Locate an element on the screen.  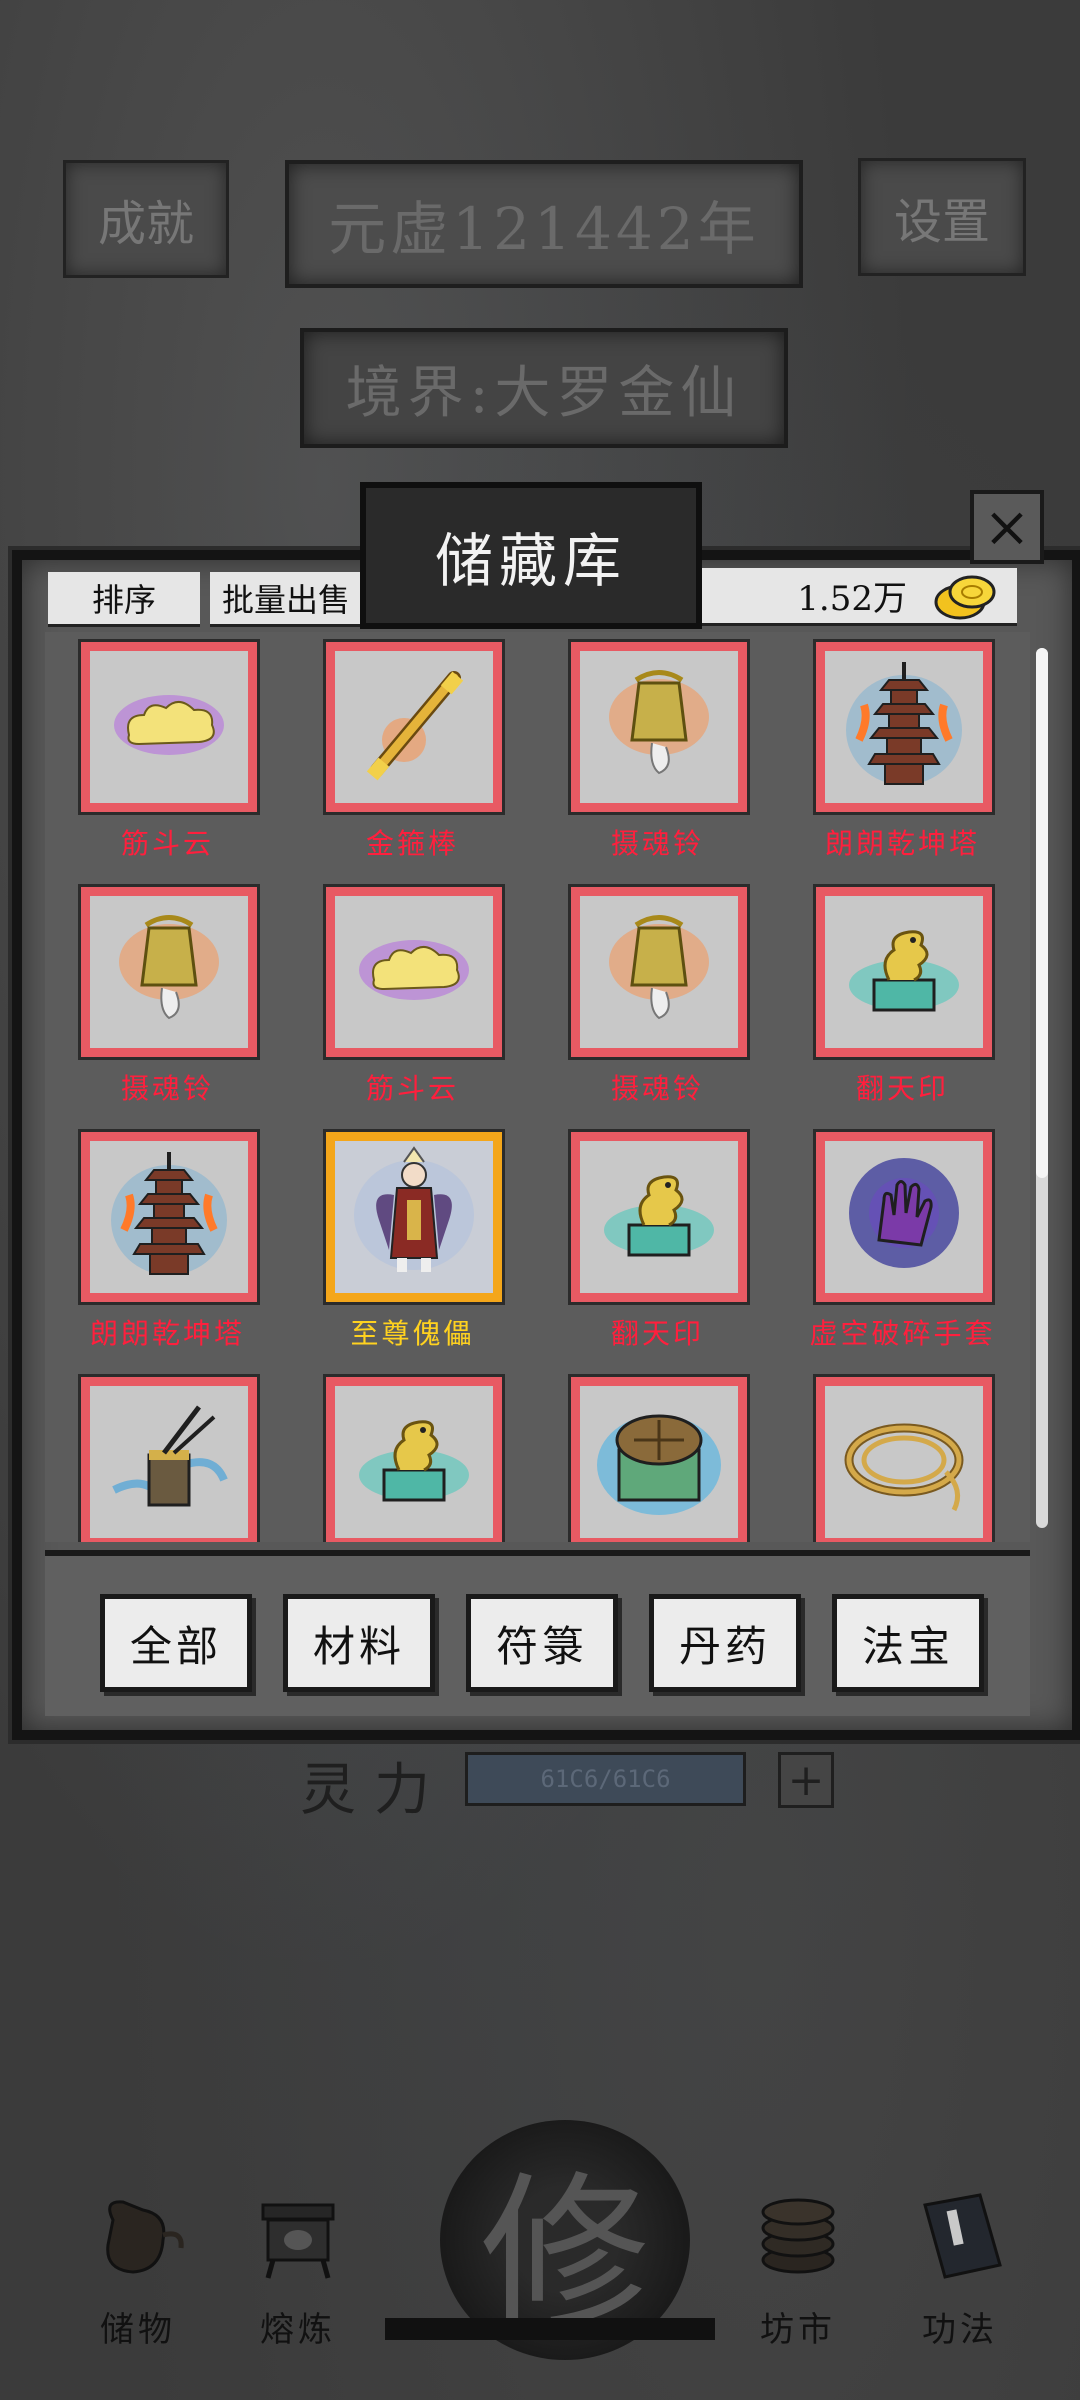
filter-artifacts-button: 法宝 is located at coordinates (908, 1643).